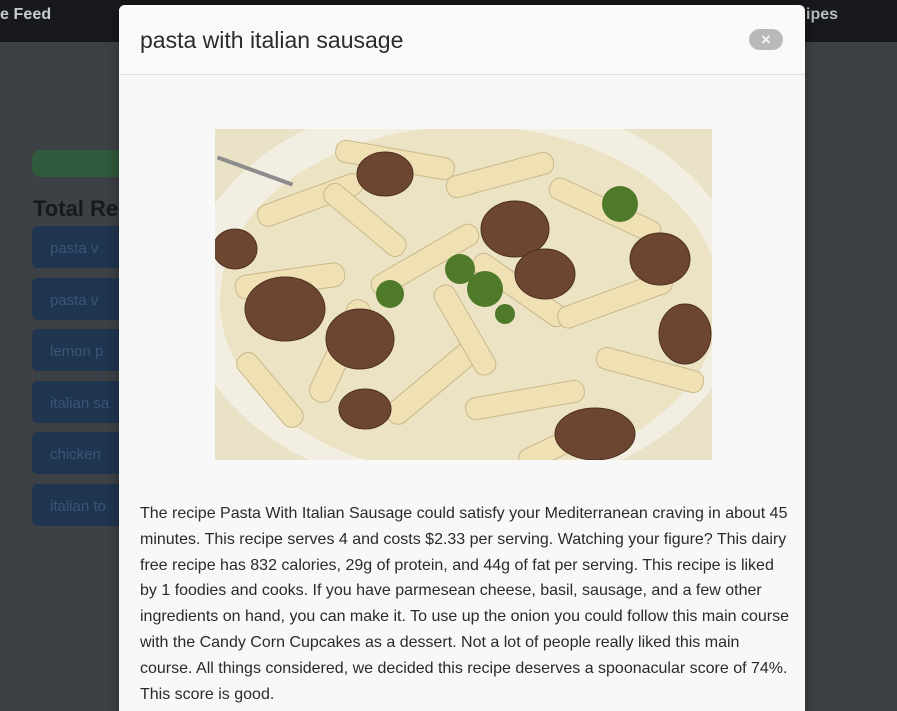  What do you see at coordinates (462, 40) in the screenshot?
I see `modal-header: pasta with italian sausage ×` at bounding box center [462, 40].